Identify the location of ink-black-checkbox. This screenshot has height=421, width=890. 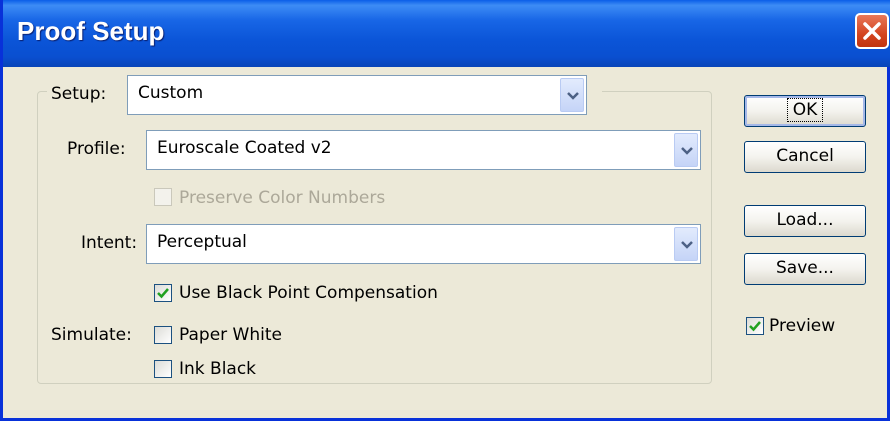
(163, 369).